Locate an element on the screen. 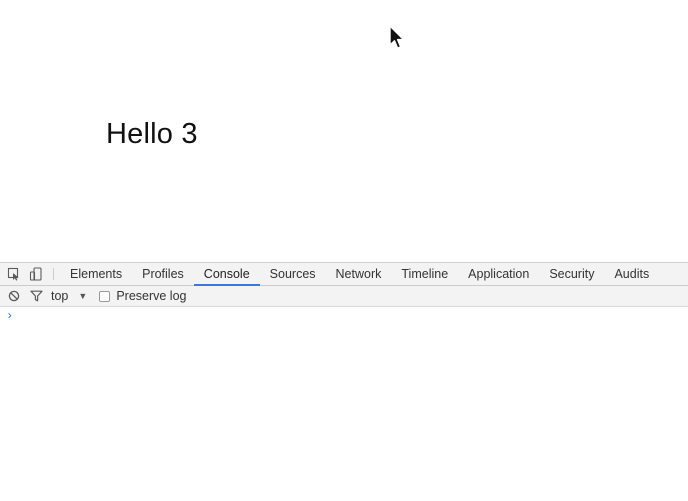 This screenshot has width=688, height=501. console-prompt-icon: › is located at coordinates (10, 316).